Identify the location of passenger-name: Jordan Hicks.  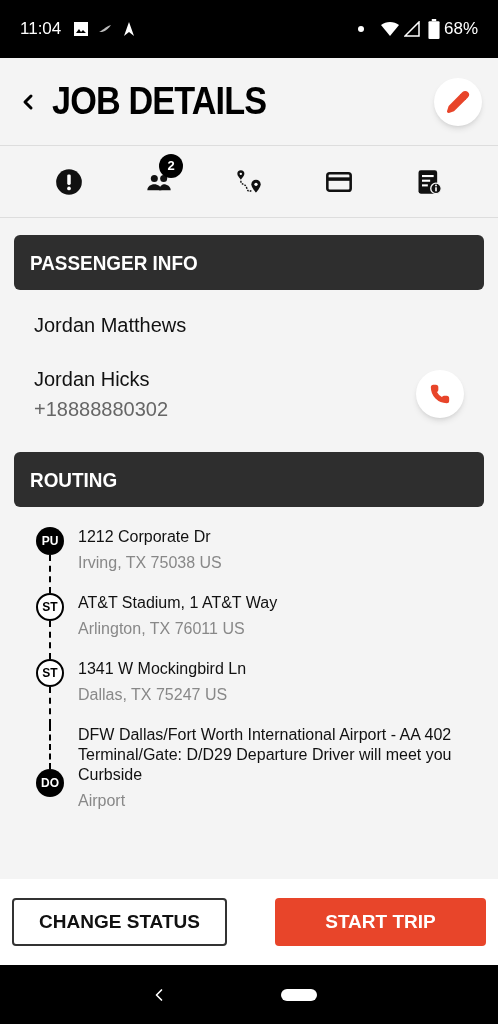
(92, 379).